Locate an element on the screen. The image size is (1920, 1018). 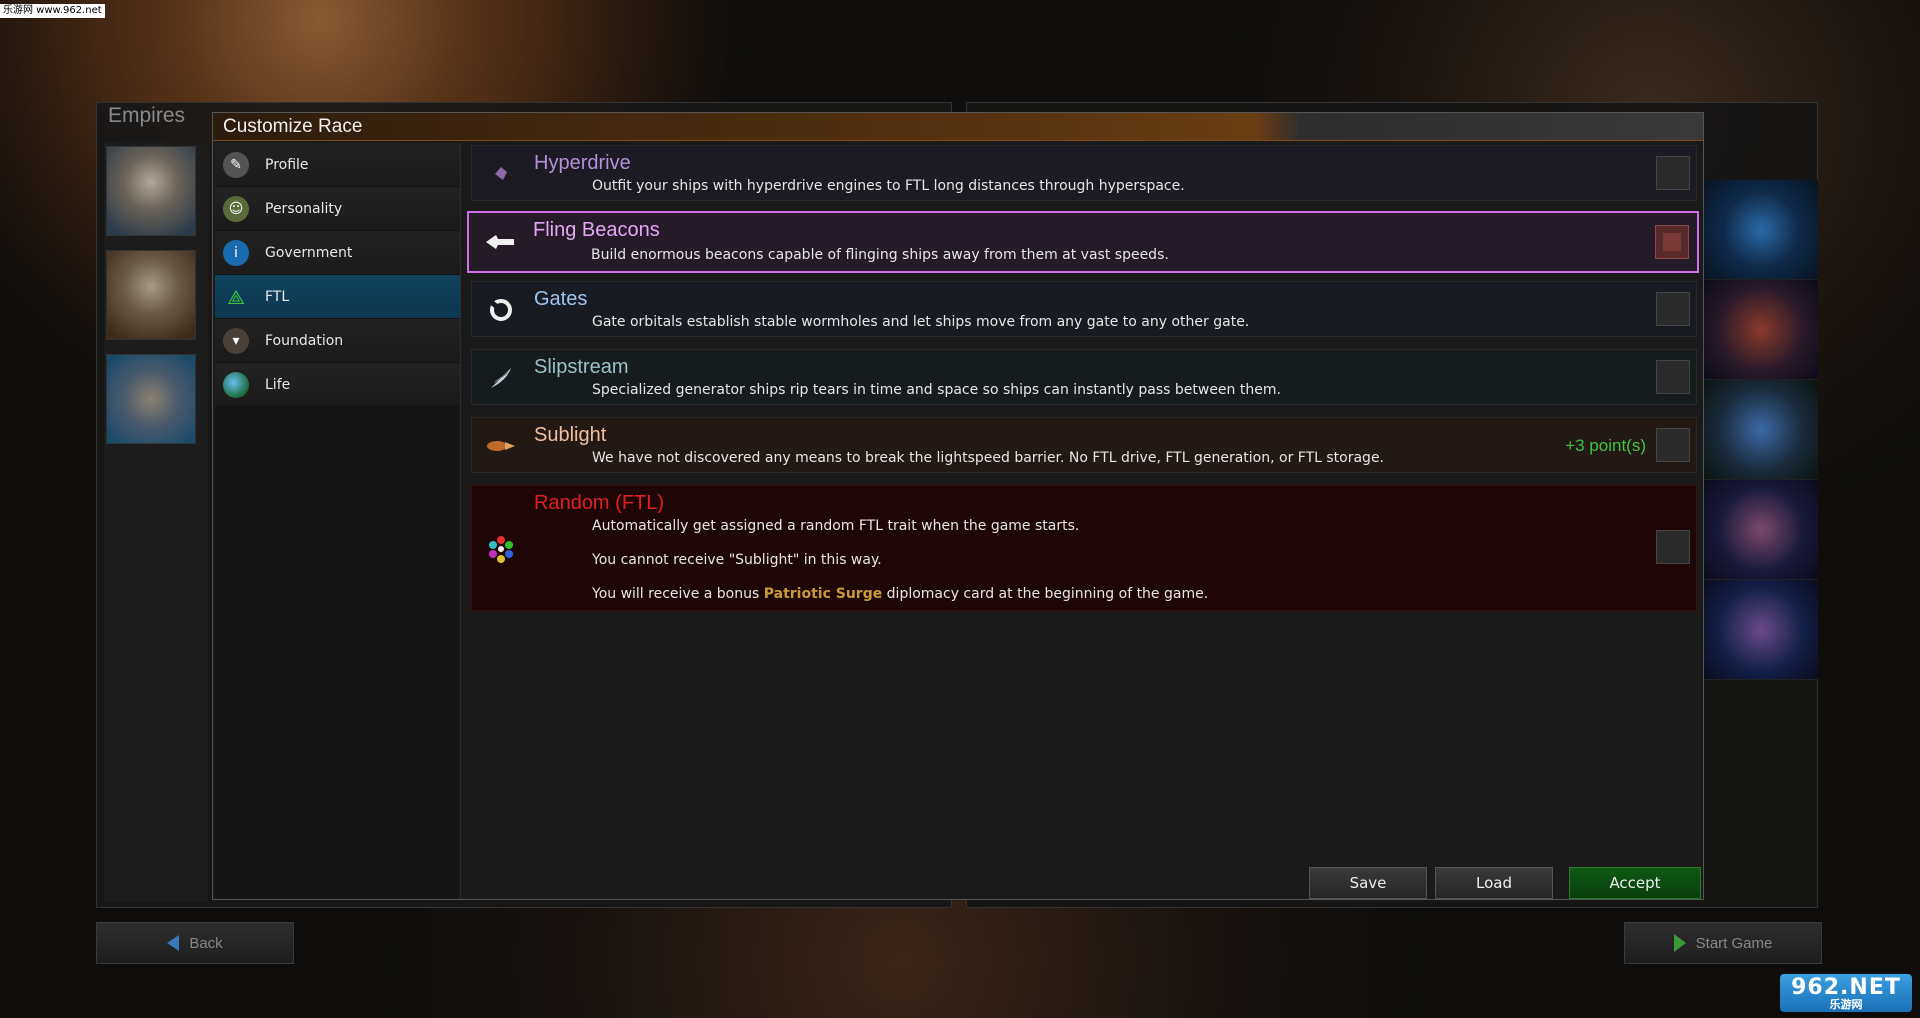
start-game-button: Start Game is located at coordinates (1723, 943).